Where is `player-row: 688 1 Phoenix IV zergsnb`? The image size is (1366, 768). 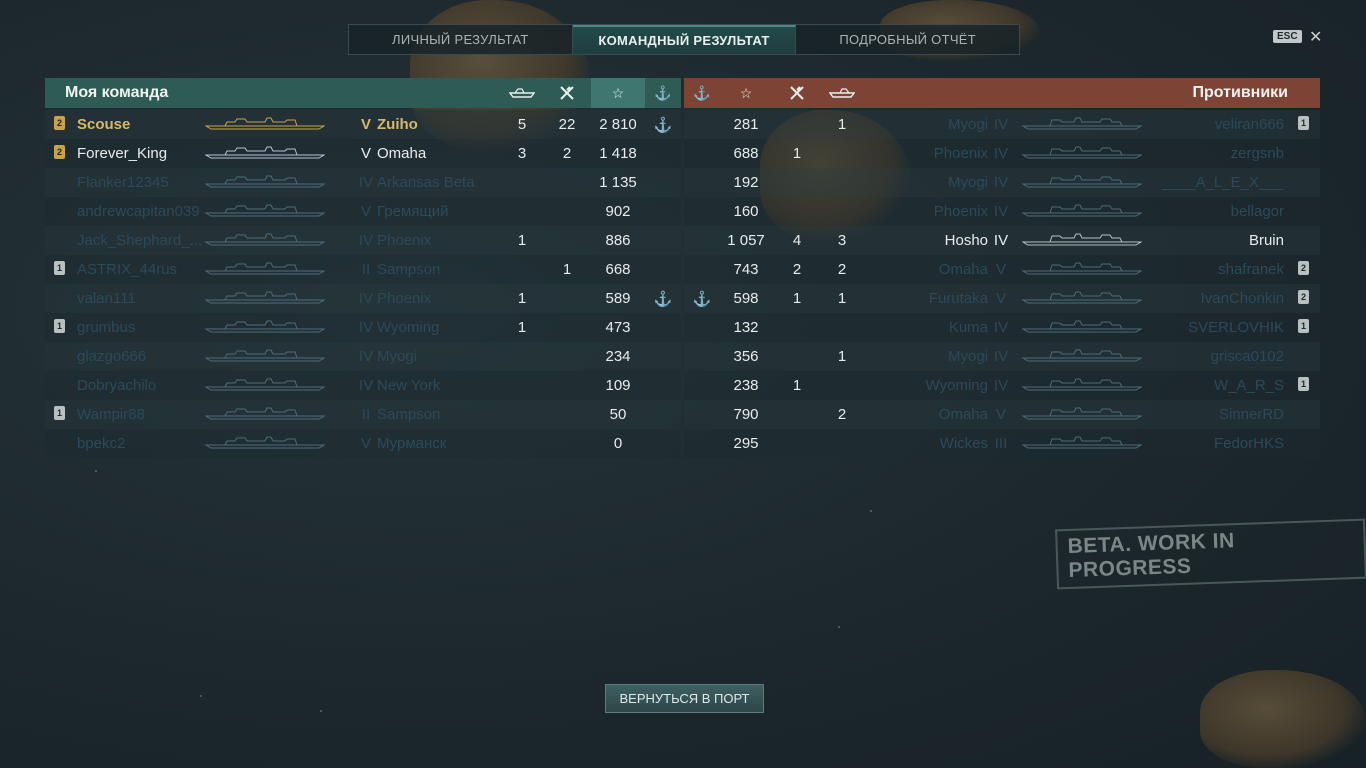 player-row: 688 1 Phoenix IV zergsnb is located at coordinates (1002, 153).